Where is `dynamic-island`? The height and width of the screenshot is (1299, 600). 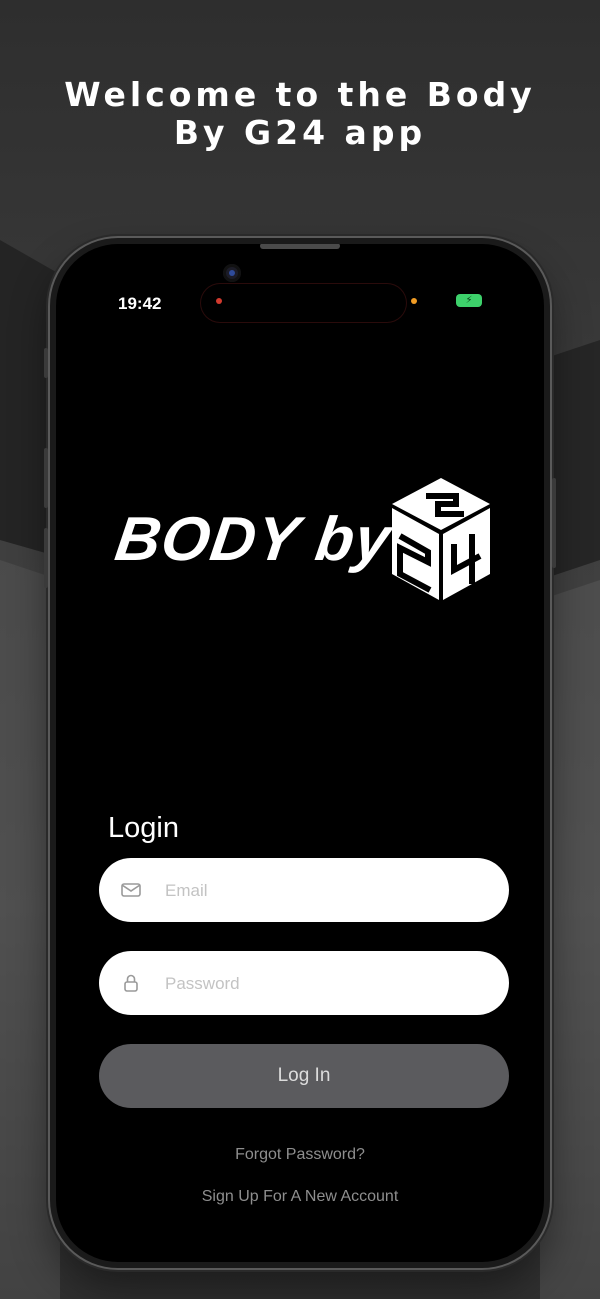
dynamic-island is located at coordinates (303, 303).